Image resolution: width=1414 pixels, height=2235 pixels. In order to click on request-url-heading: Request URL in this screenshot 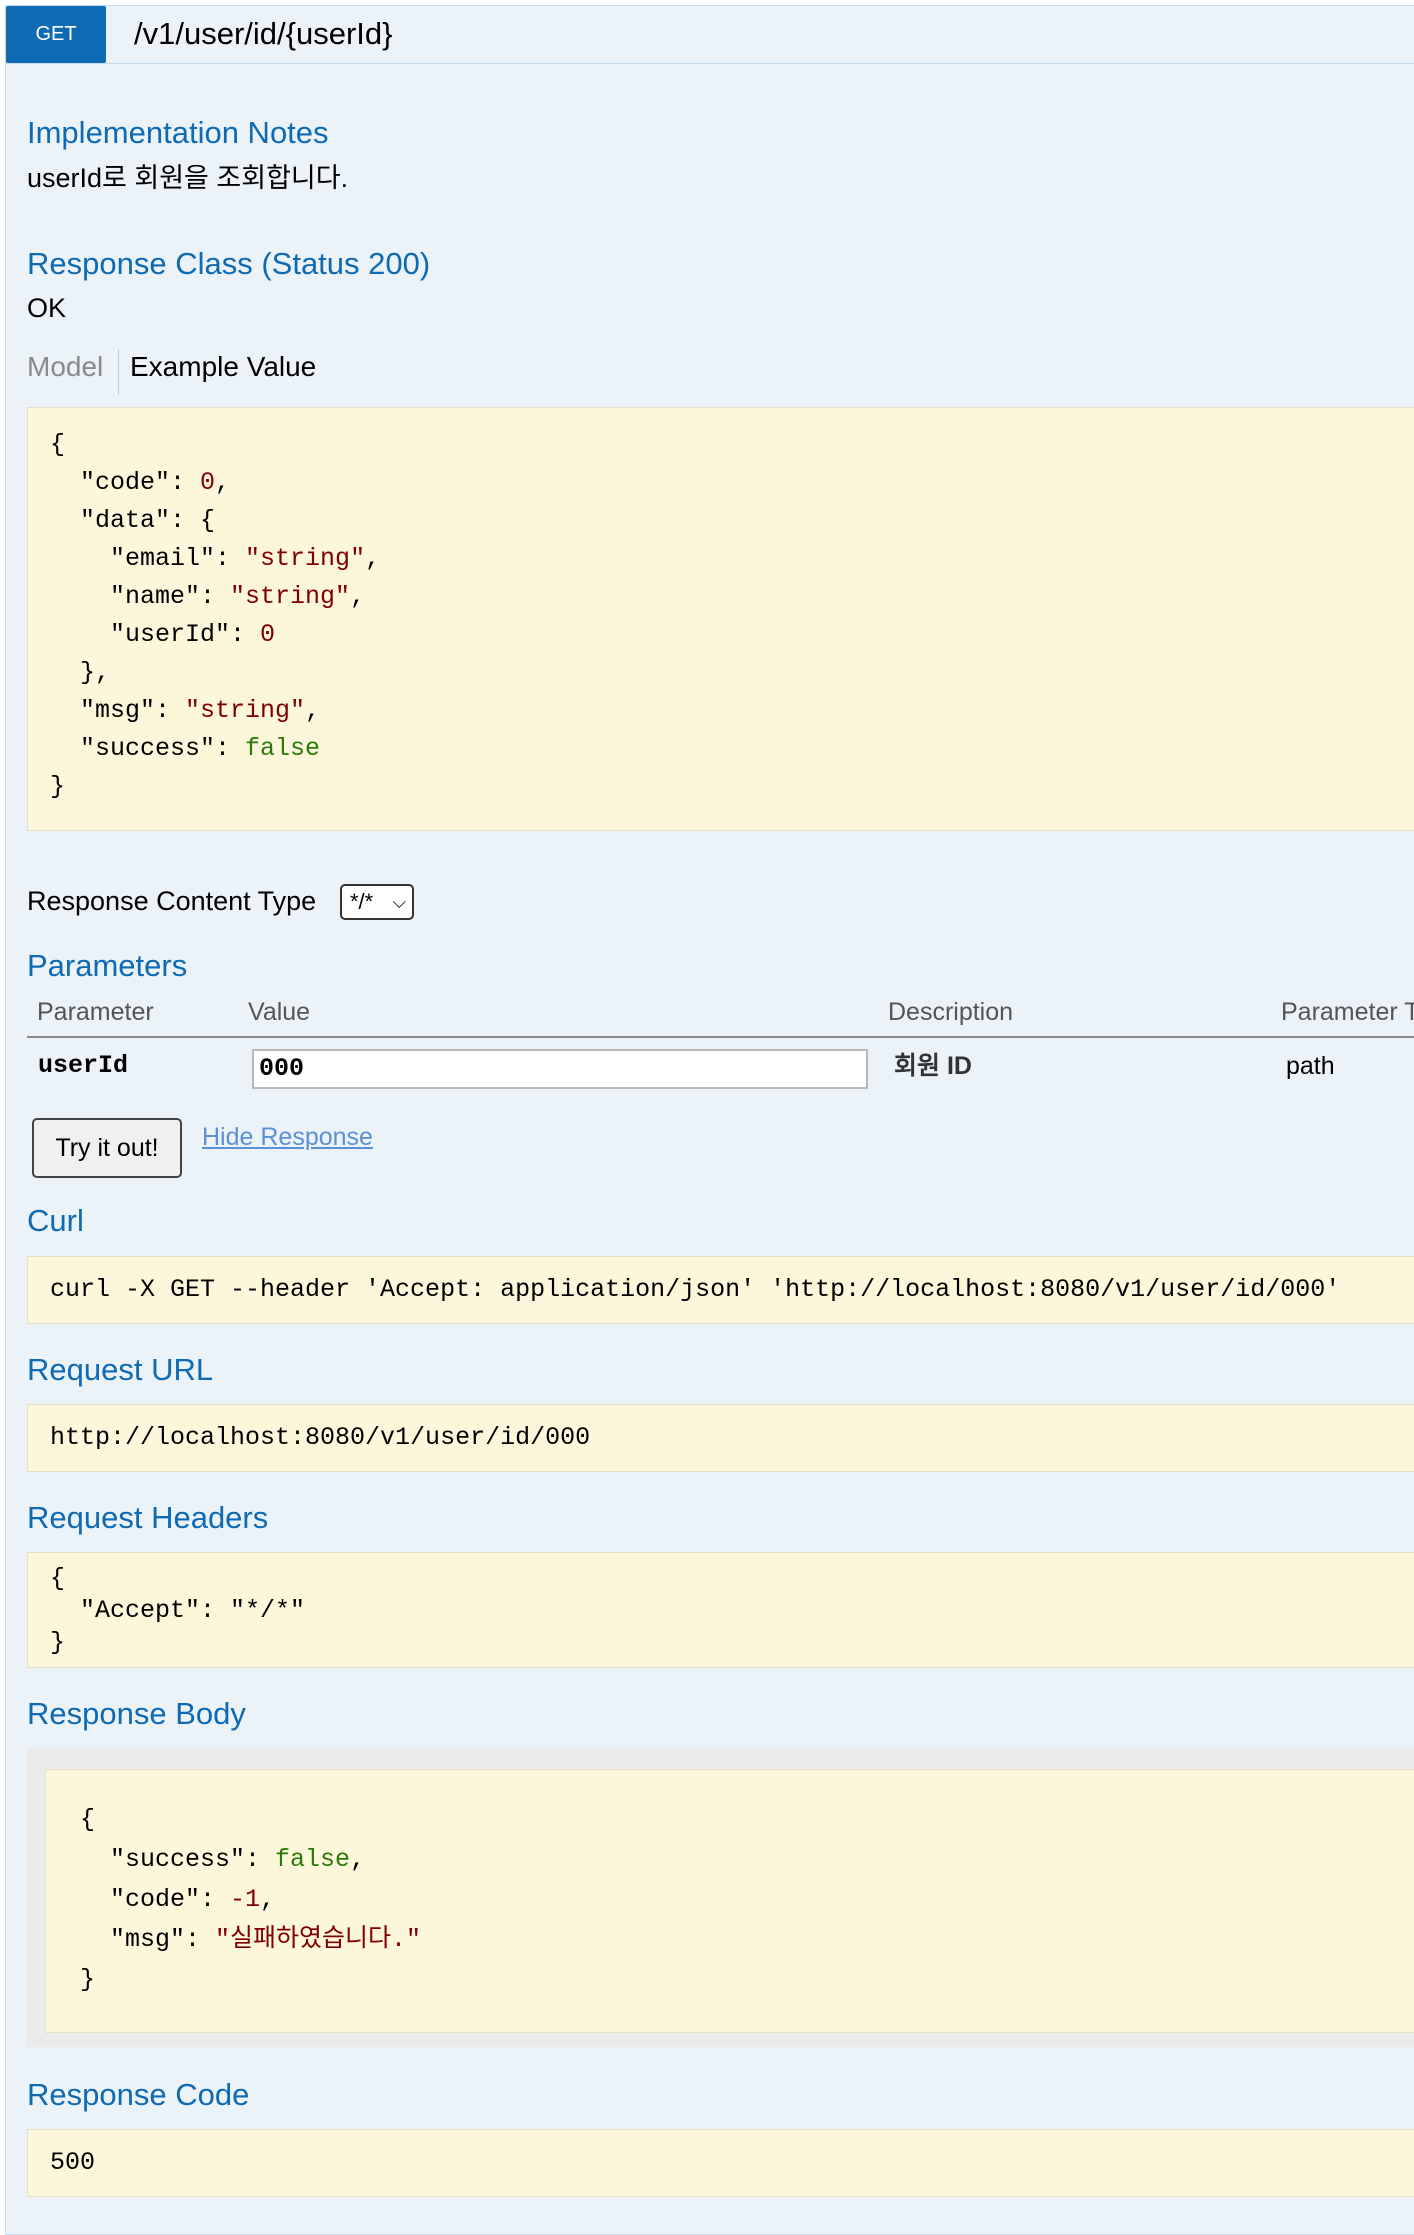, I will do `click(120, 1369)`.